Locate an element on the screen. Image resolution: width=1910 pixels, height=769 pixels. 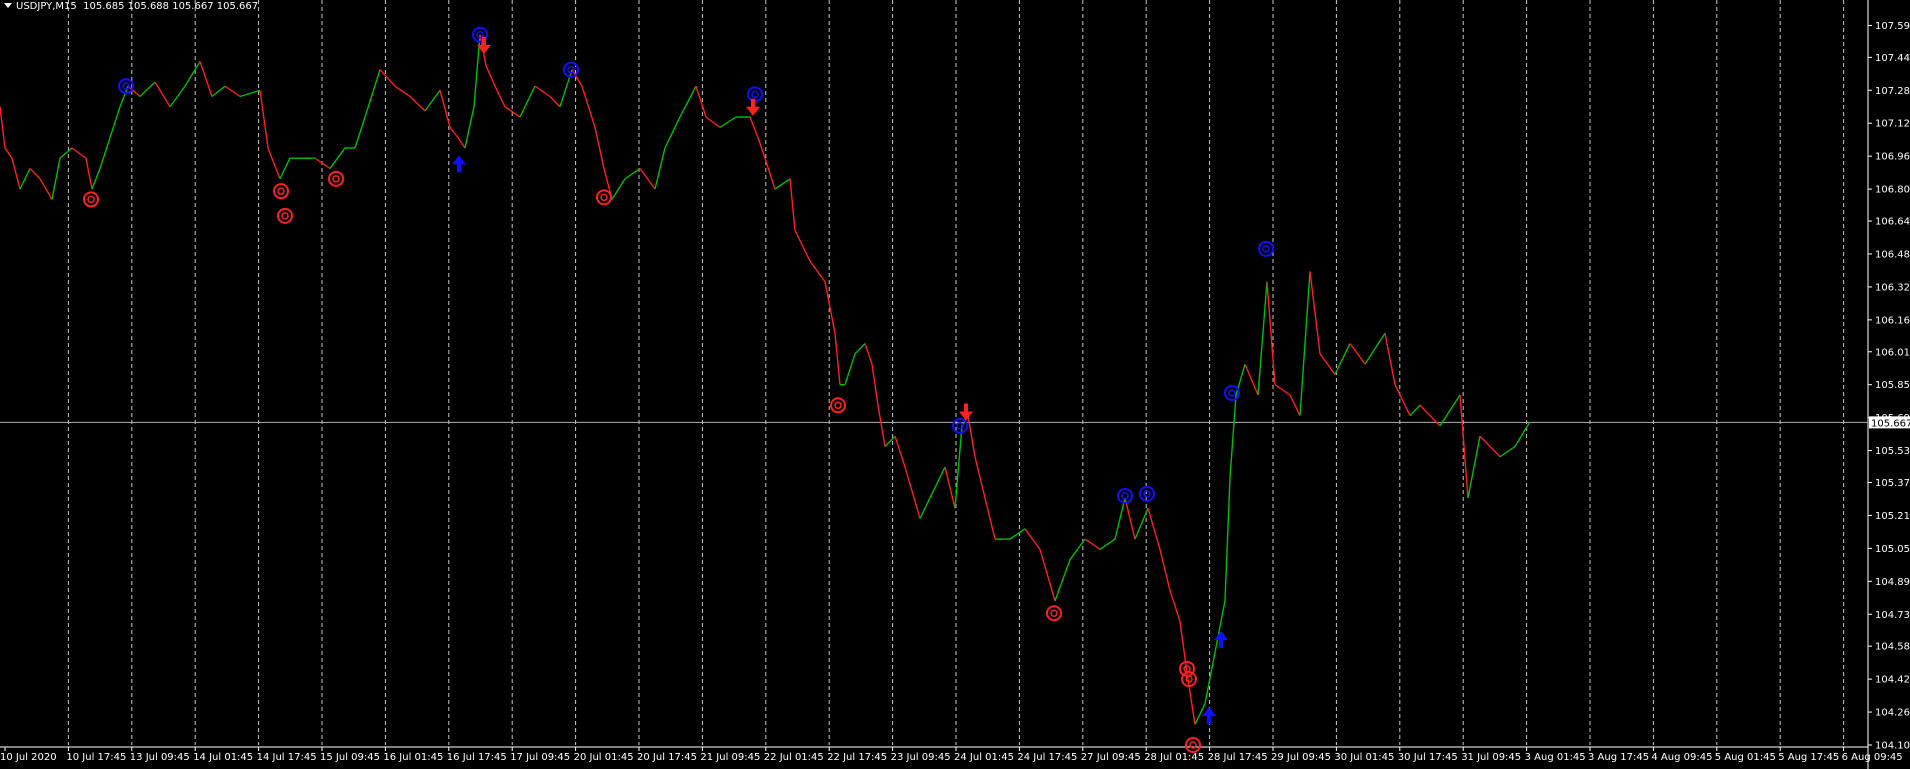
price-tick-label: 105.055 is located at coordinates (1892, 549).